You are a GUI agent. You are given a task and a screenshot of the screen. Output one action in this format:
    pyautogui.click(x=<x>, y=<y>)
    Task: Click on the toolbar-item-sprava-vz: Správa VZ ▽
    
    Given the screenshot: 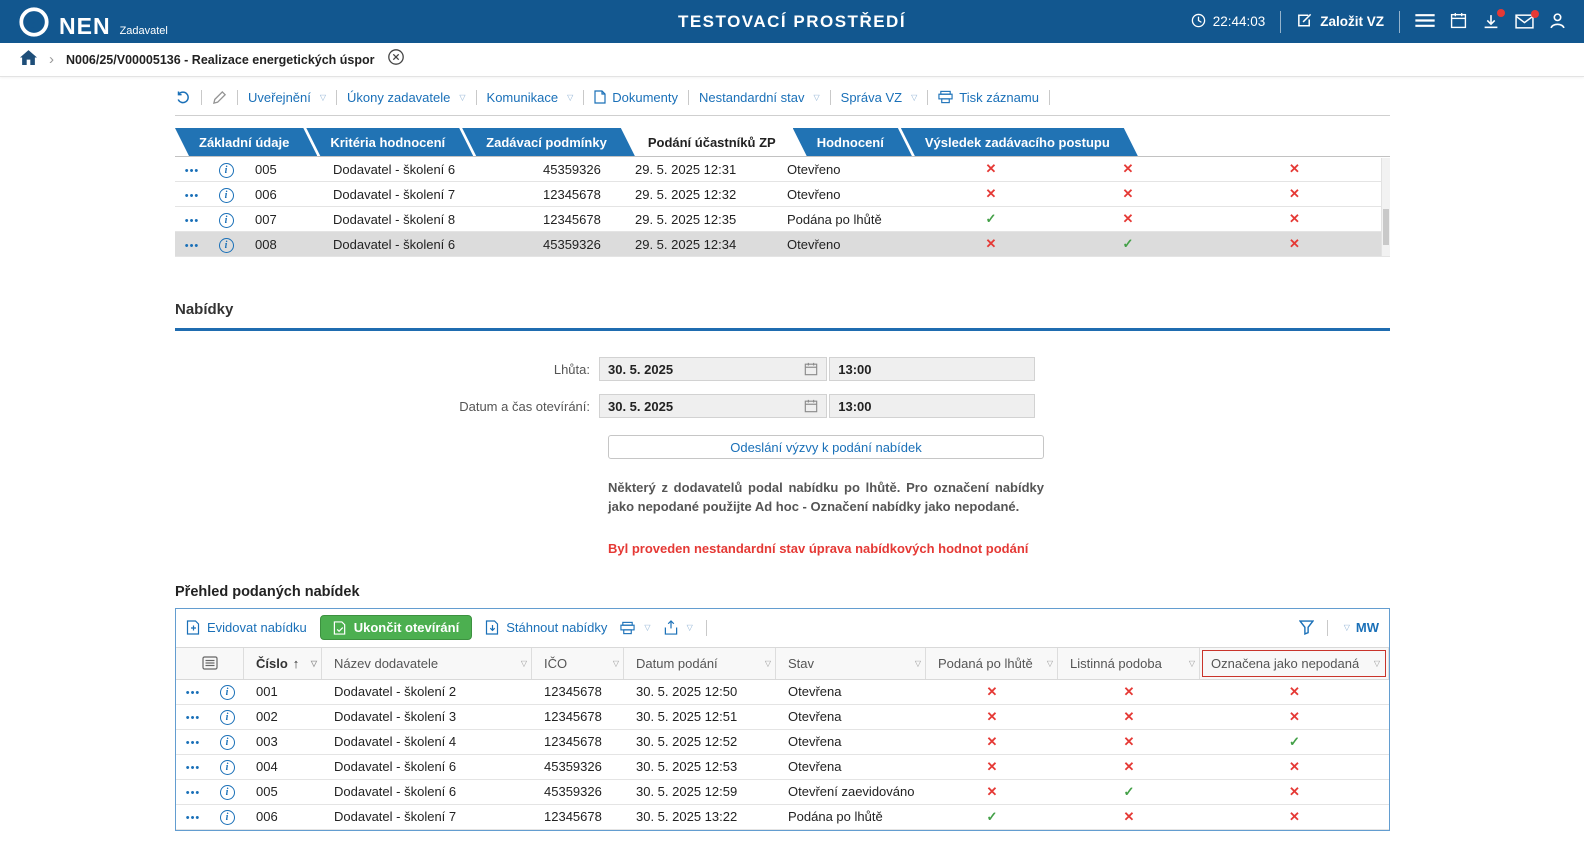 What is the action you would take?
    pyautogui.click(x=879, y=97)
    